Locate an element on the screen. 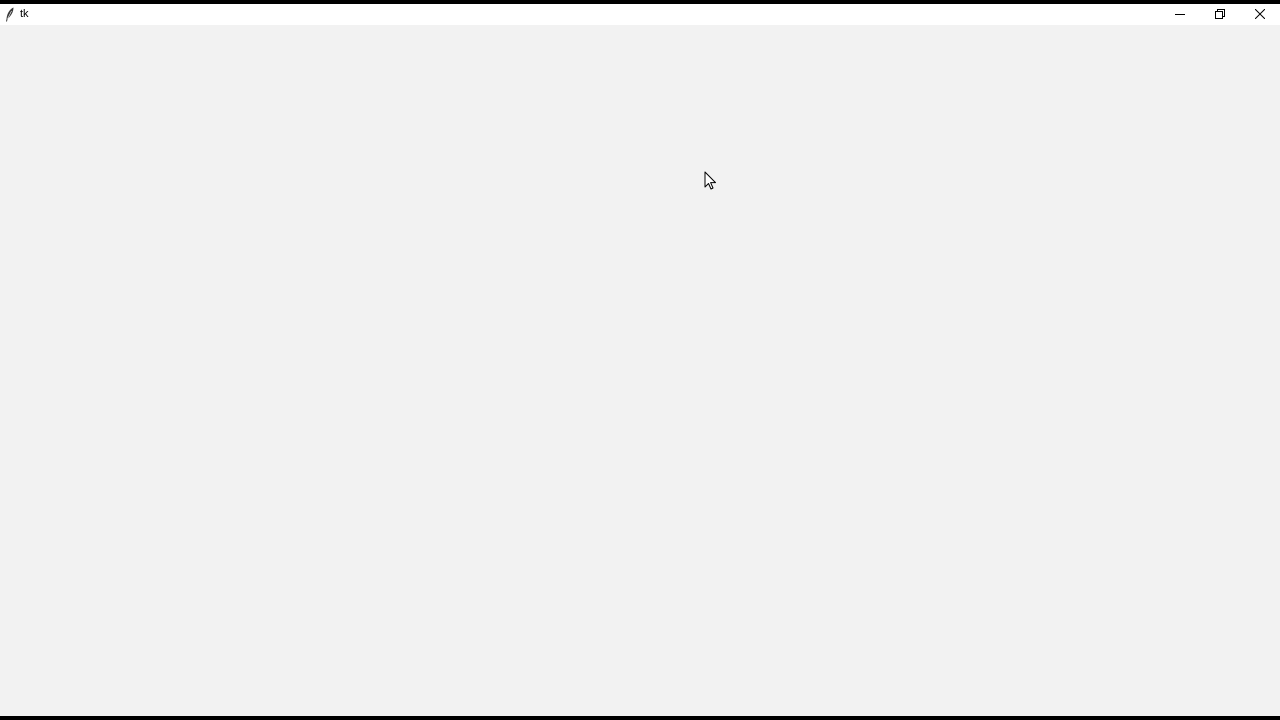  window-title: tk is located at coordinates (24, 14).